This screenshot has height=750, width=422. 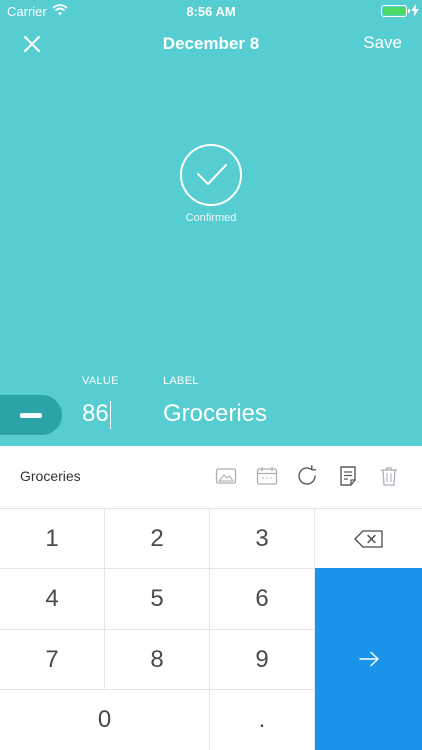 What do you see at coordinates (110, 414) in the screenshot?
I see `text-cursor` at bounding box center [110, 414].